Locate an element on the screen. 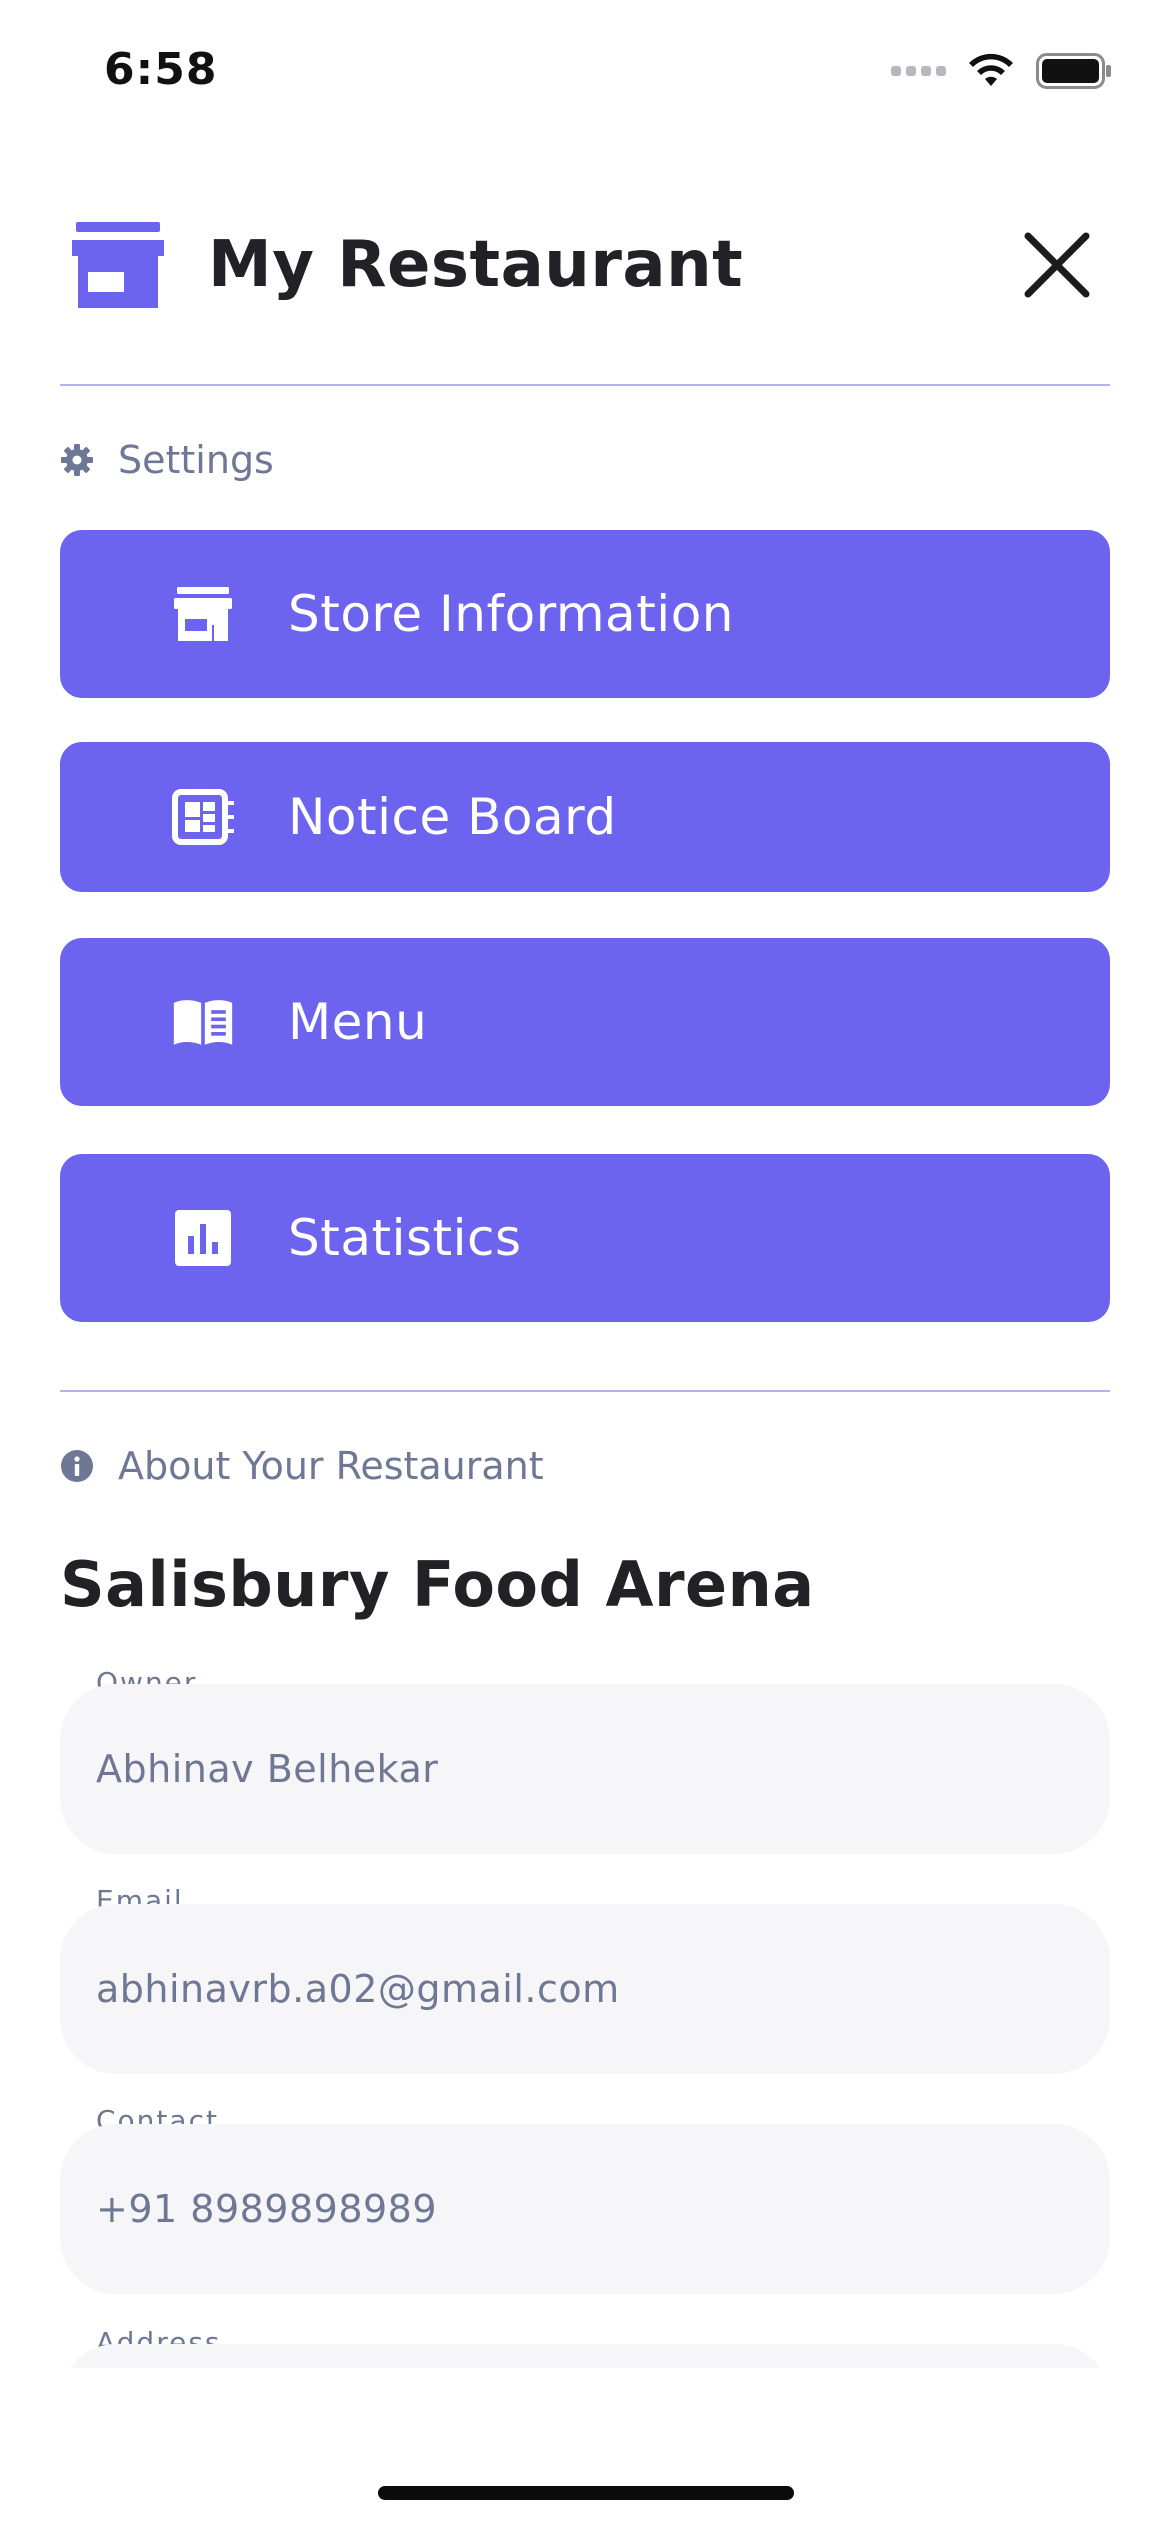 The image size is (1170, 2532). gear-icon is located at coordinates (77, 460).